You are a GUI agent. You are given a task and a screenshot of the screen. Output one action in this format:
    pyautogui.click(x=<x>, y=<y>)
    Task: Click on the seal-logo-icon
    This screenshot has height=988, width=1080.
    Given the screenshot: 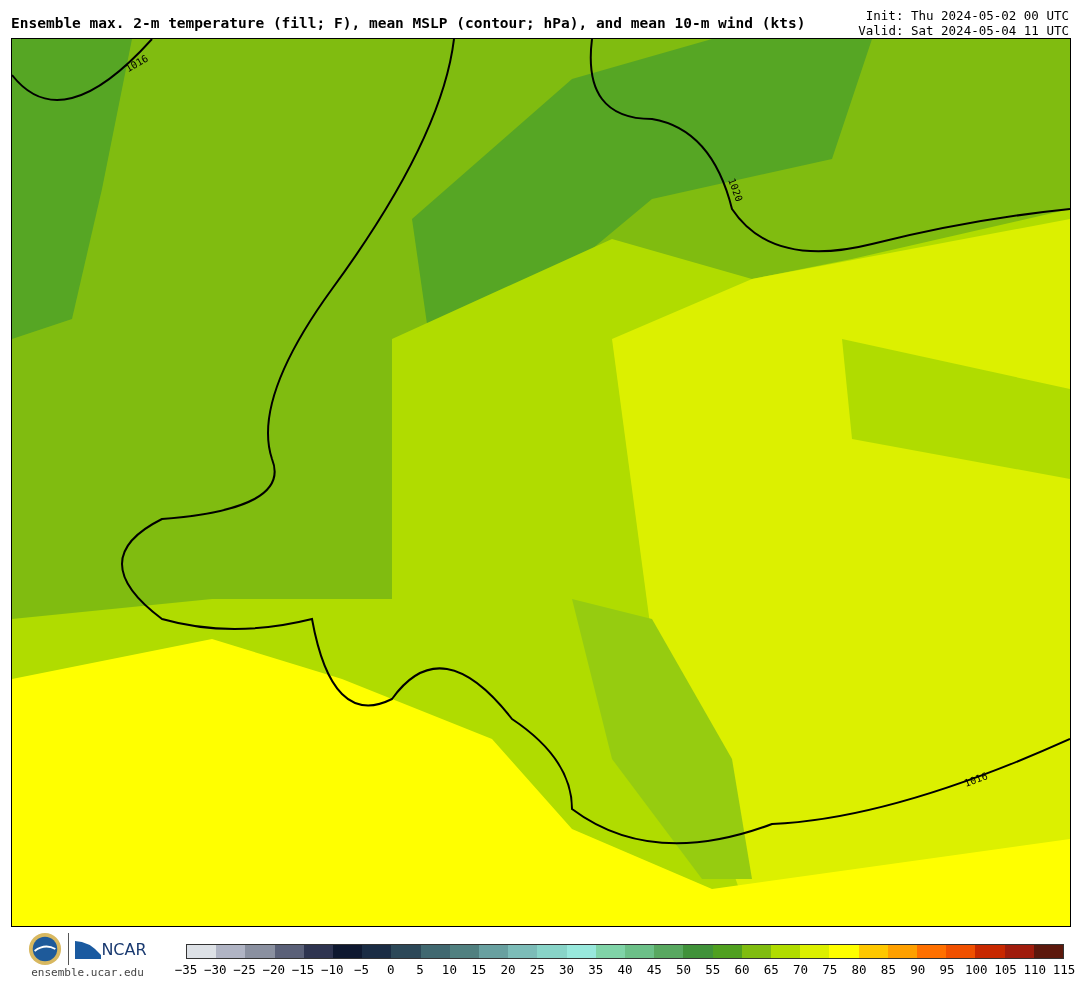 What is the action you would take?
    pyautogui.click(x=45, y=949)
    